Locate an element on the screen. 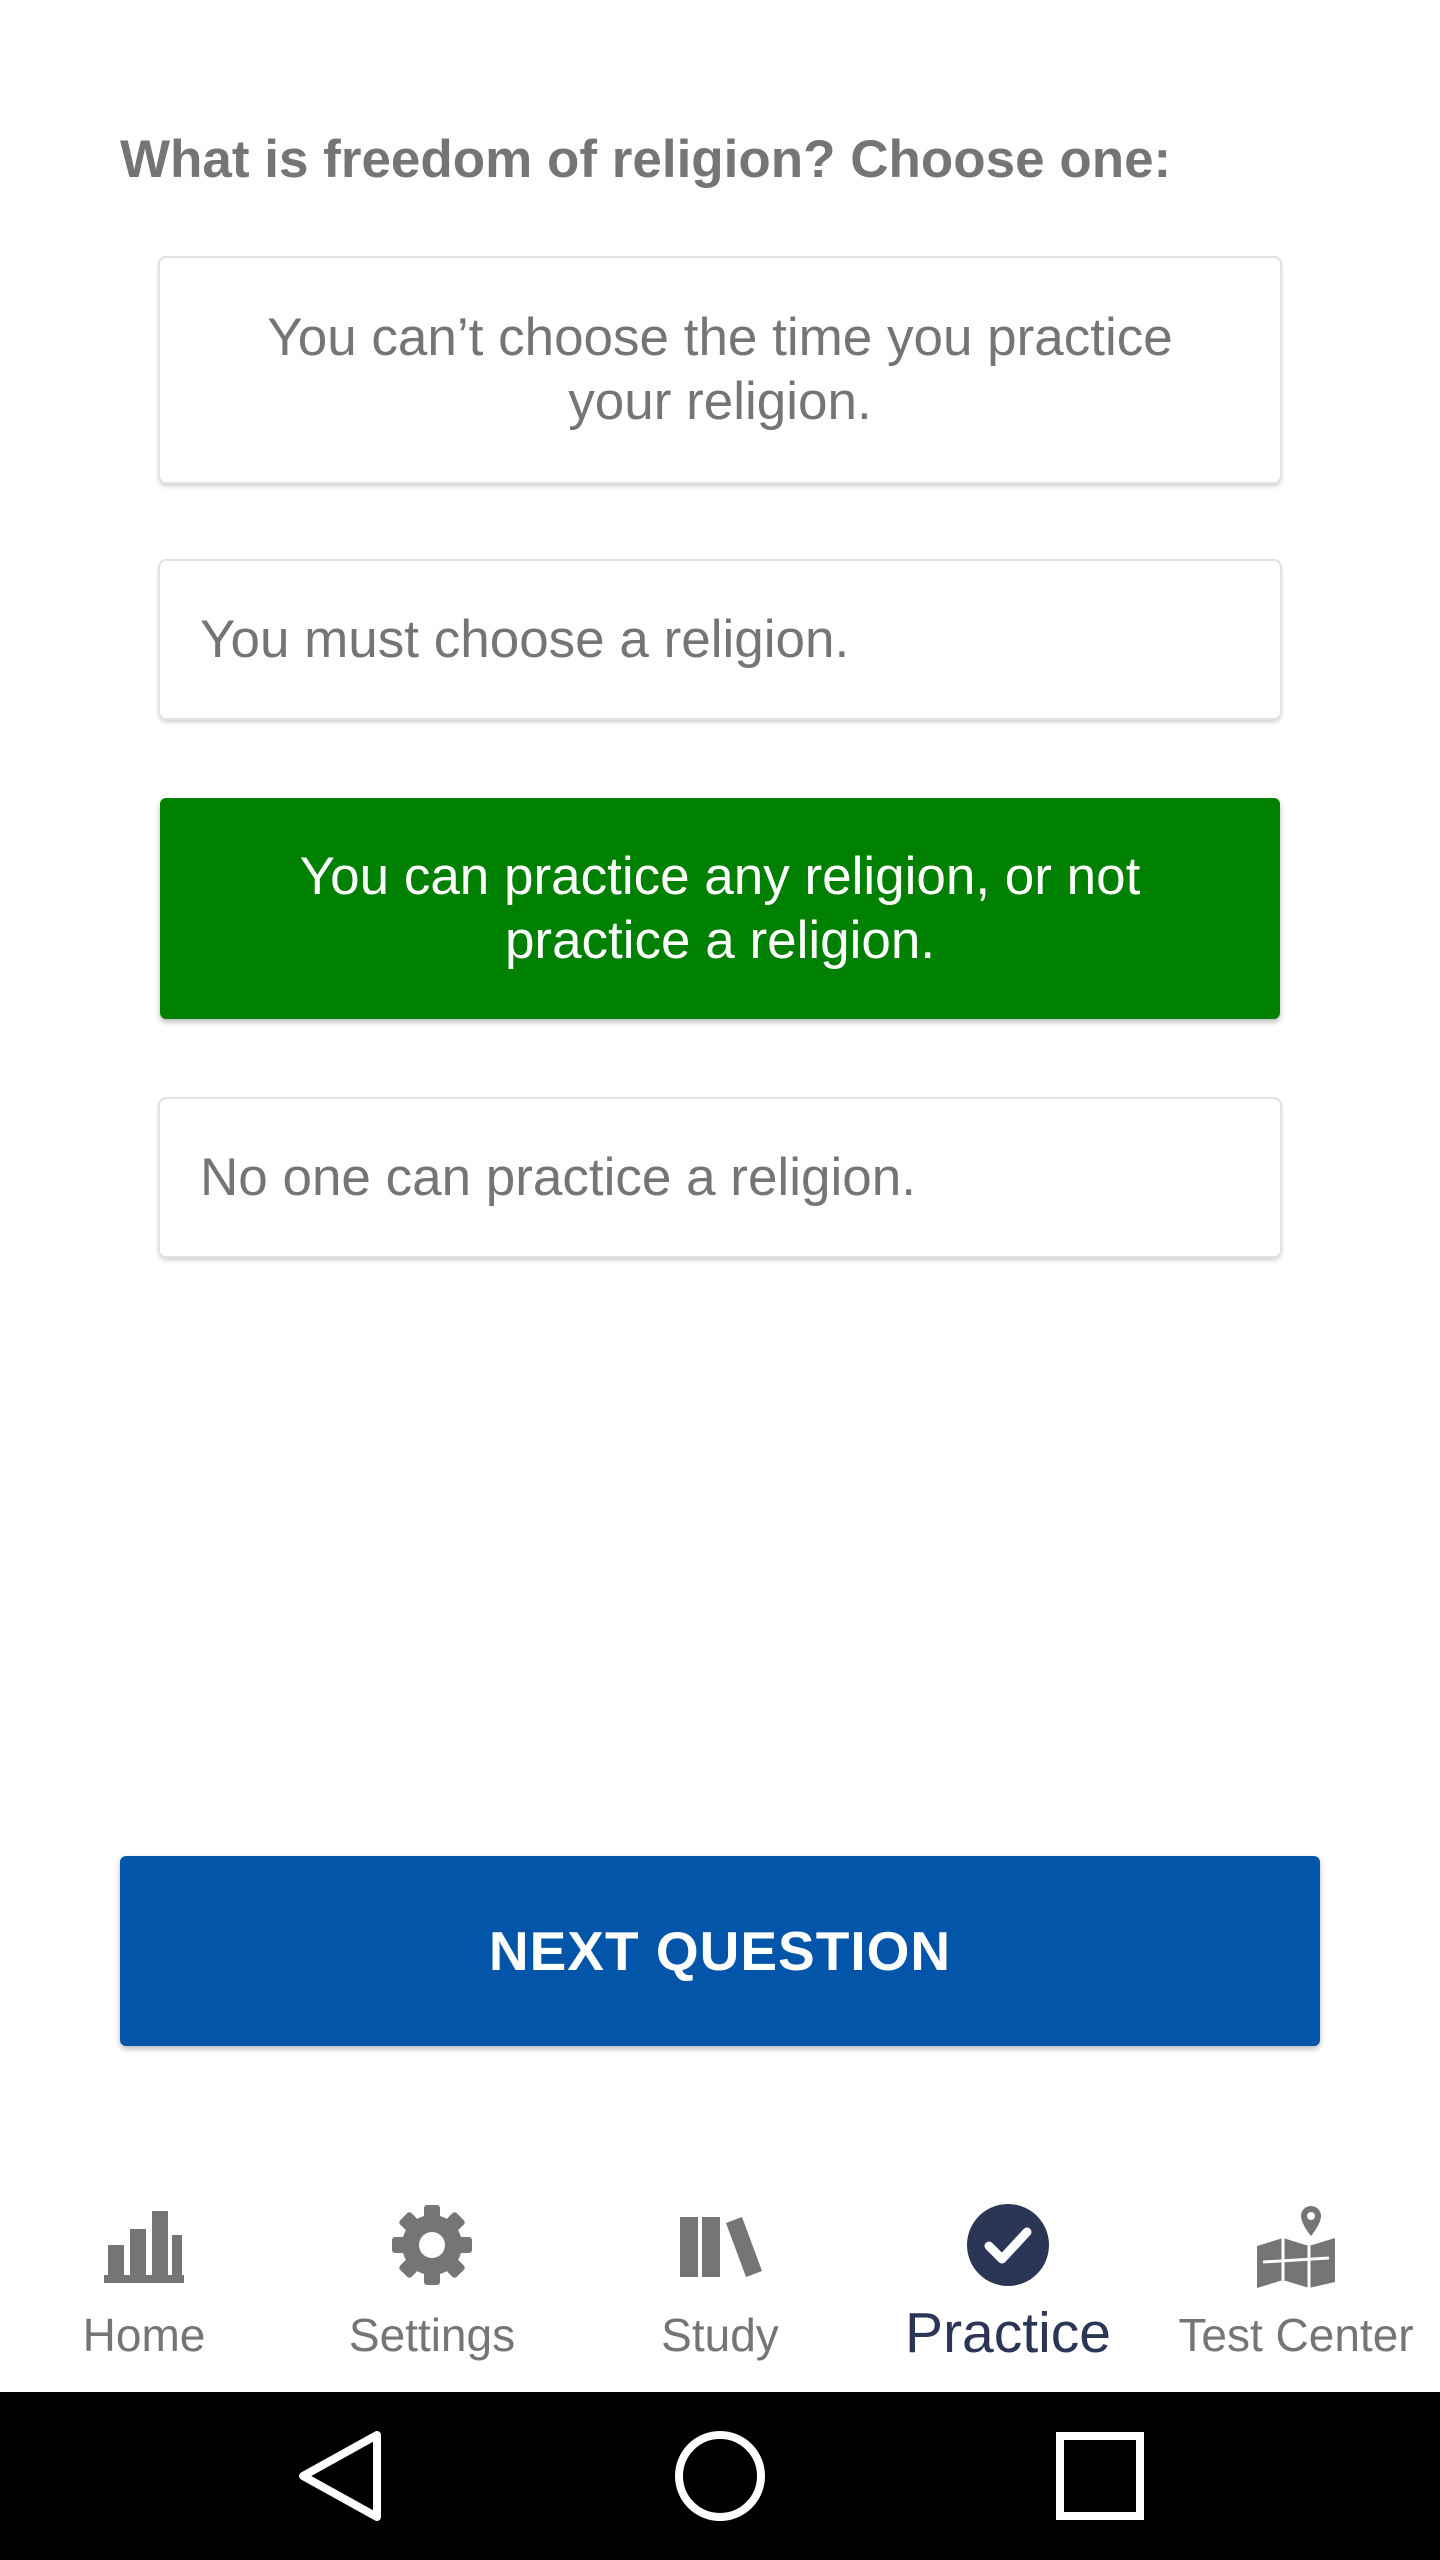  bottom-navigation: Home Settings Study Practice Test Center is located at coordinates (720, 2276).